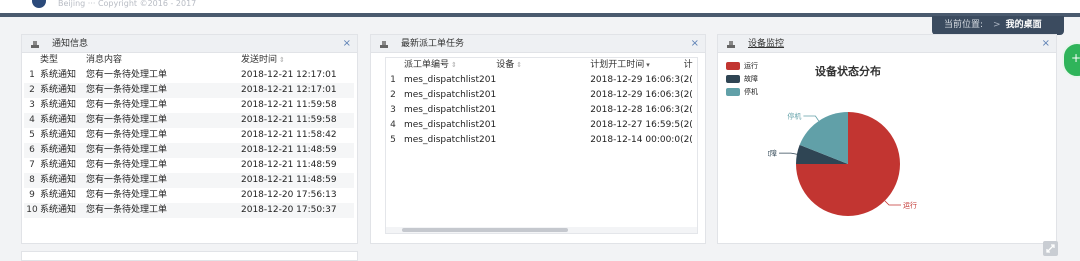  What do you see at coordinates (1050, 248) in the screenshot?
I see `resize-icon` at bounding box center [1050, 248].